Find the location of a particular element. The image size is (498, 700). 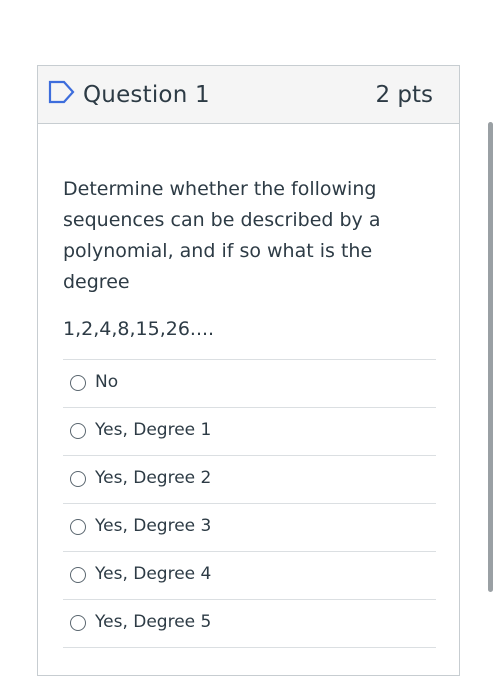

answer-option: Yes, Degree 2 is located at coordinates (249, 480).